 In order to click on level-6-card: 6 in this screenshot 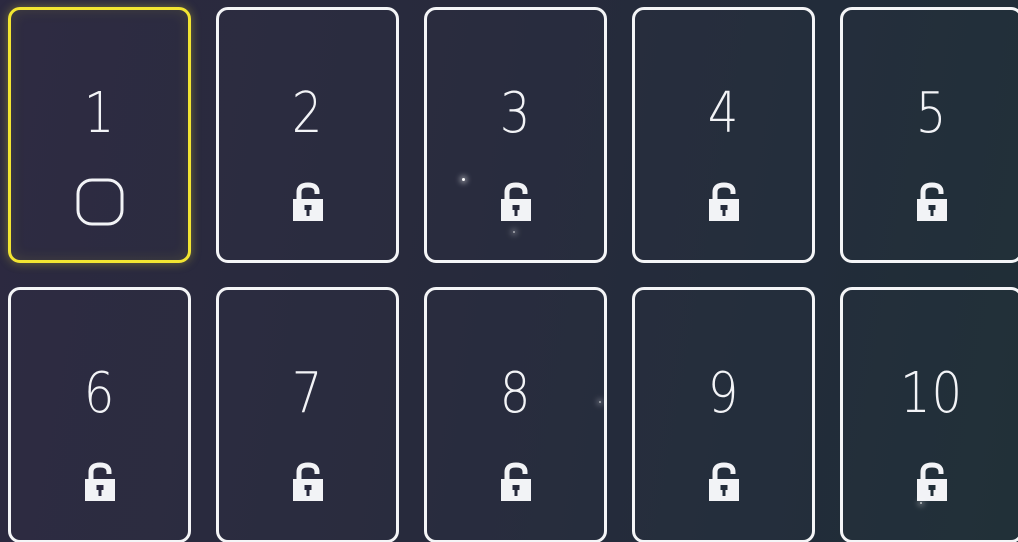, I will do `click(99, 414)`.